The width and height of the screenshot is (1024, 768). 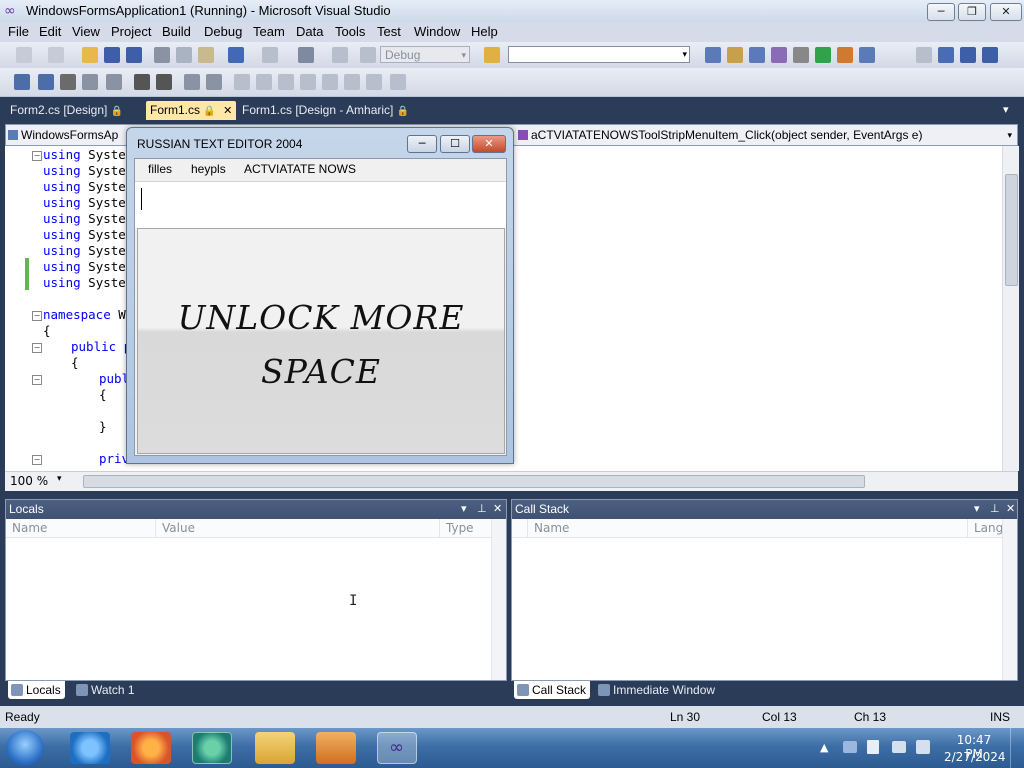 What do you see at coordinates (779, 55) in the screenshot?
I see `toolbox-icon` at bounding box center [779, 55].